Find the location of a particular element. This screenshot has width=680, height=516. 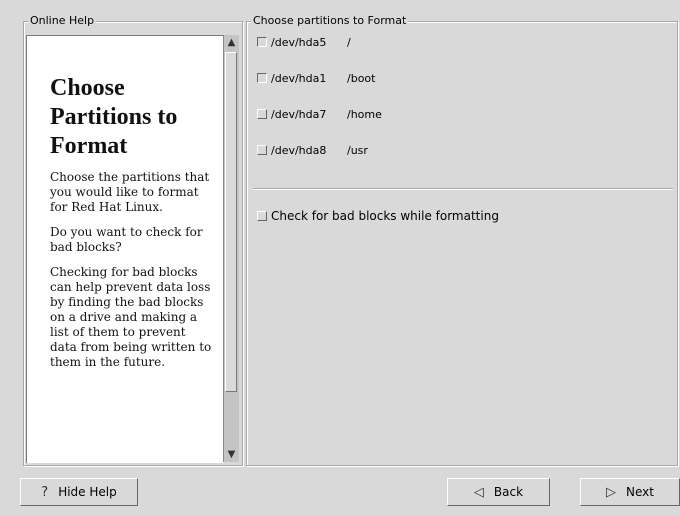

partition-row-hda5: /dev/hda5 / is located at coordinates (304, 42).